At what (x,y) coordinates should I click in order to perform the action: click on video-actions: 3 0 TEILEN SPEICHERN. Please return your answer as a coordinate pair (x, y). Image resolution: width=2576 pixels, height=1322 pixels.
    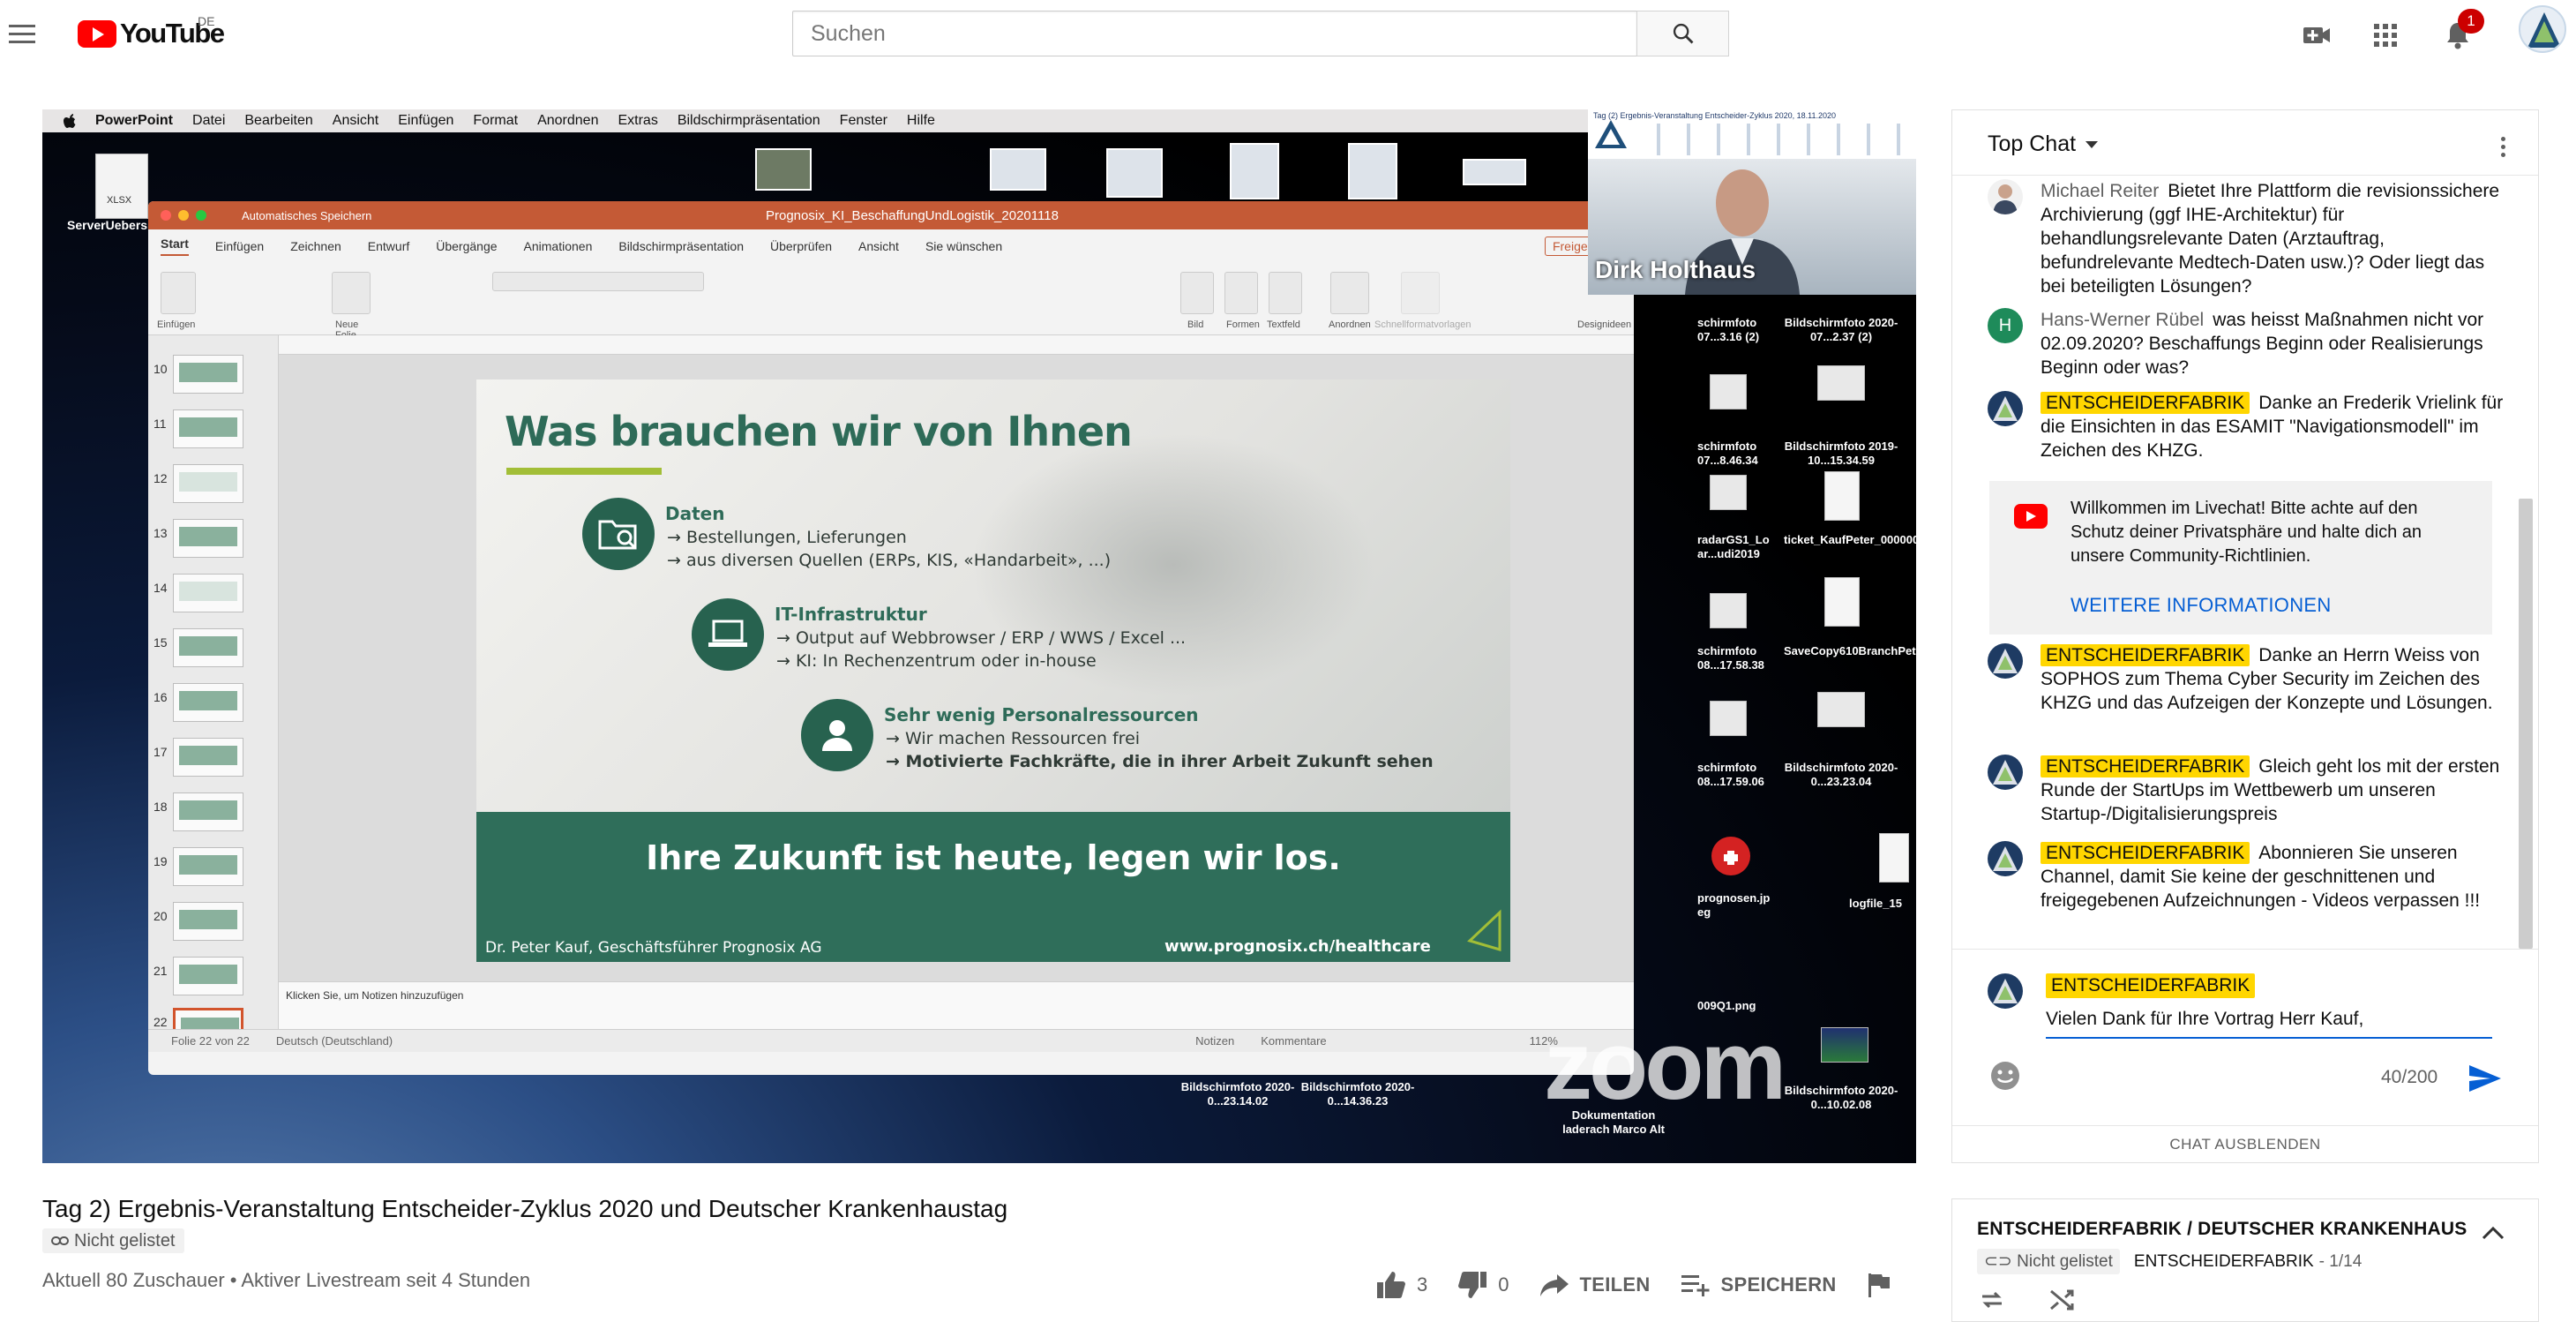
    Looking at the image, I should click on (1634, 1285).